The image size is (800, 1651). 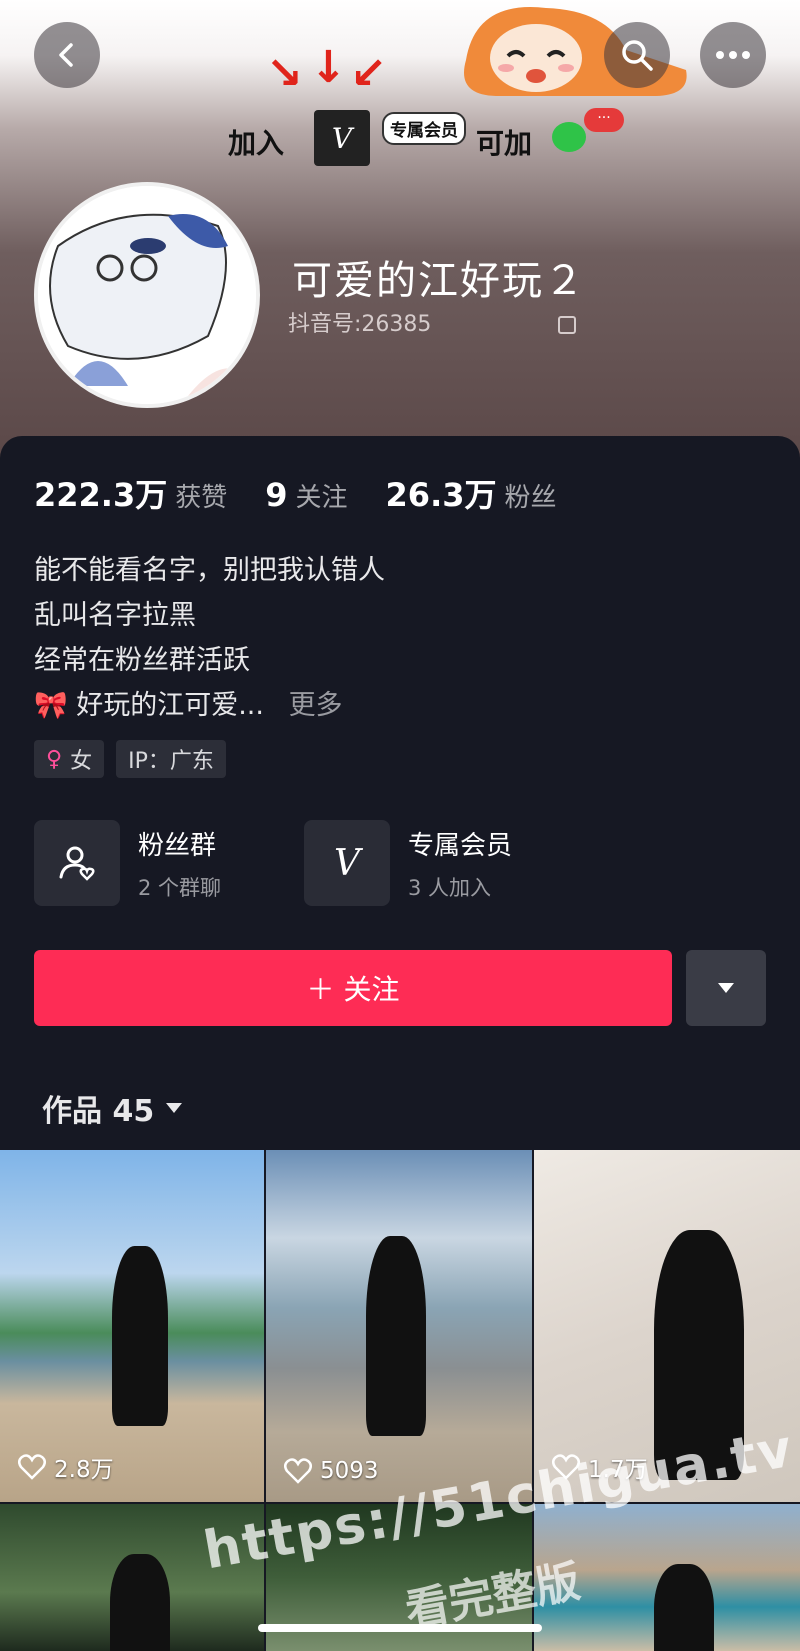 What do you see at coordinates (171, 761) in the screenshot?
I see `ip-text: IP：广东` at bounding box center [171, 761].